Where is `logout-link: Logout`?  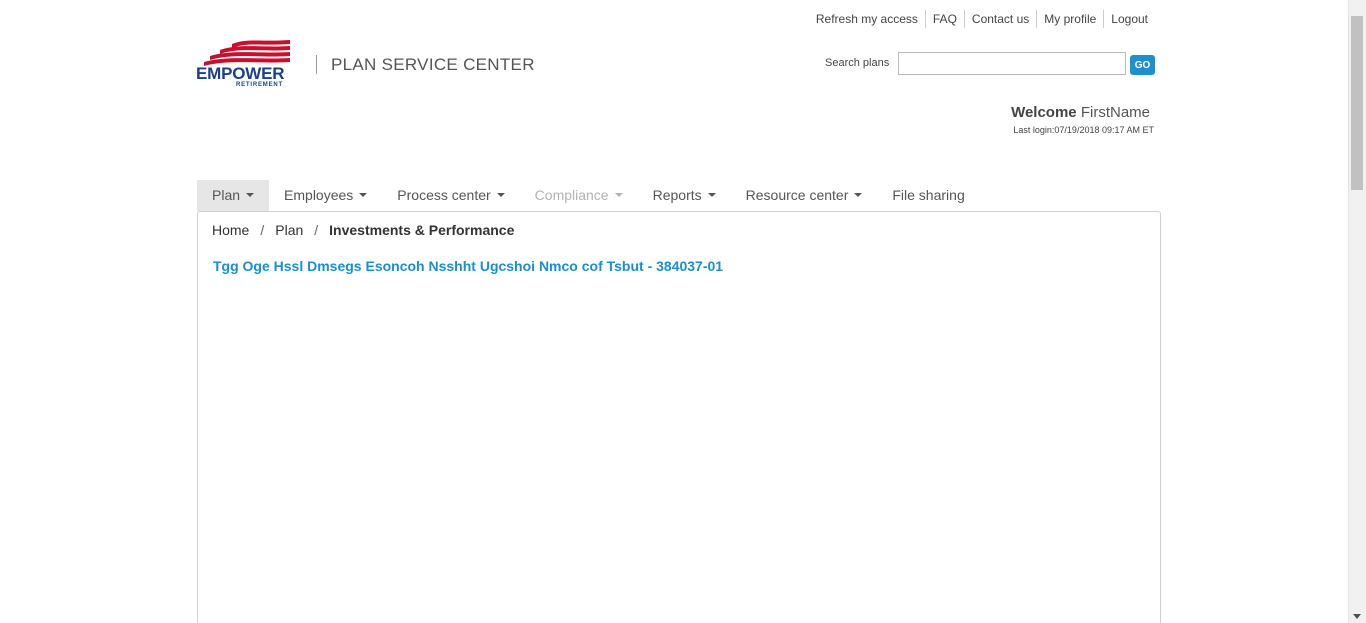 logout-link: Logout is located at coordinates (1129, 19).